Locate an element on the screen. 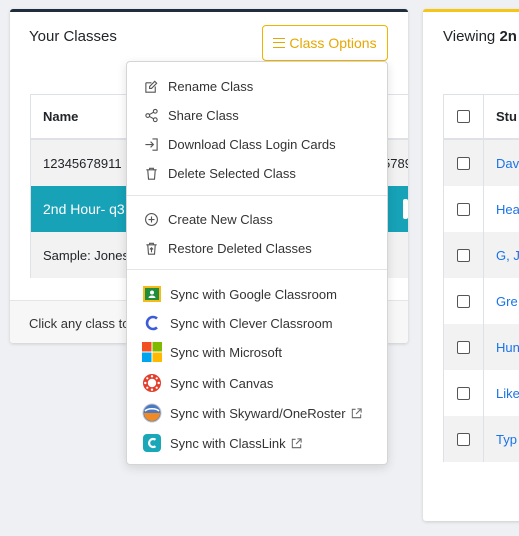  menu-item-label: Sync with Skyward/OneRoster is located at coordinates (258, 413).